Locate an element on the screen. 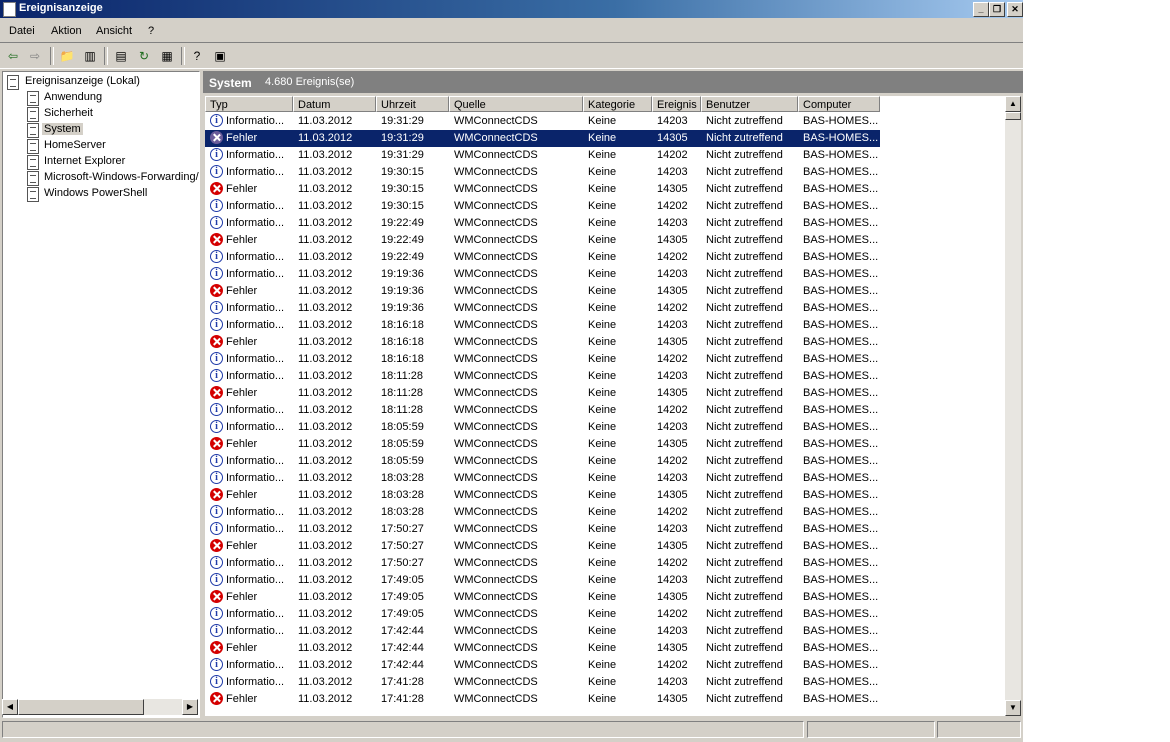 The image size is (1170, 742). properties-icon: ▤ is located at coordinates (121, 56).